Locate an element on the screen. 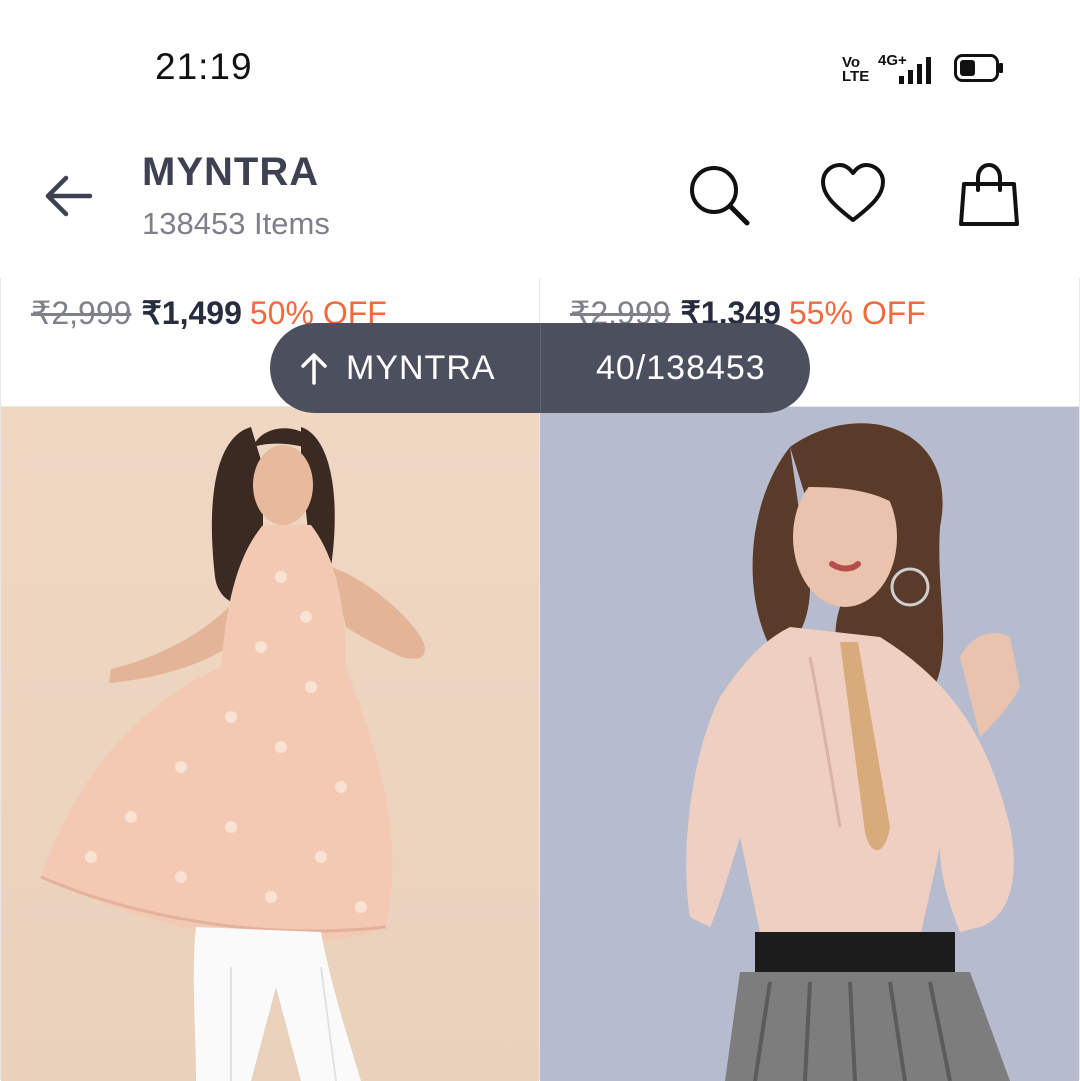 The image size is (1080, 1081). scroll-to-top-button: MYNTRA is located at coordinates (405, 368).